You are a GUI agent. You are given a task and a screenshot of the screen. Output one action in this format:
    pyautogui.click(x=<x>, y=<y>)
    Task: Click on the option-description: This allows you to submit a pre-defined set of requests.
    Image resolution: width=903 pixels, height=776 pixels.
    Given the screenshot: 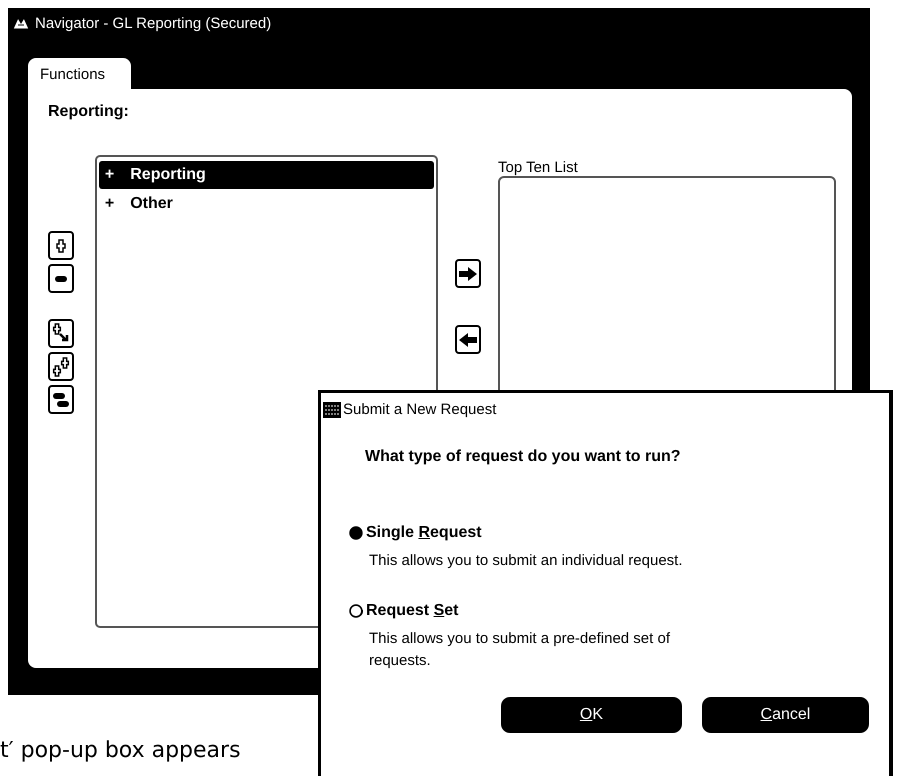 What is the action you would take?
    pyautogui.click(x=520, y=649)
    